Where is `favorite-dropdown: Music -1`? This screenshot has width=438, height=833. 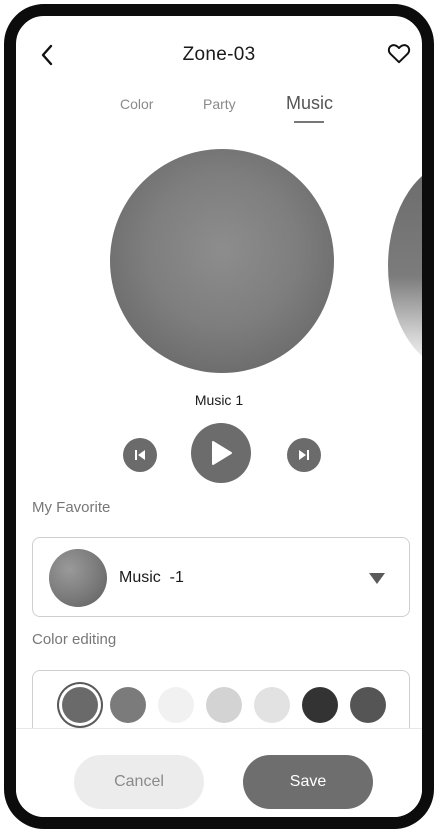 favorite-dropdown: Music -1 is located at coordinates (221, 577).